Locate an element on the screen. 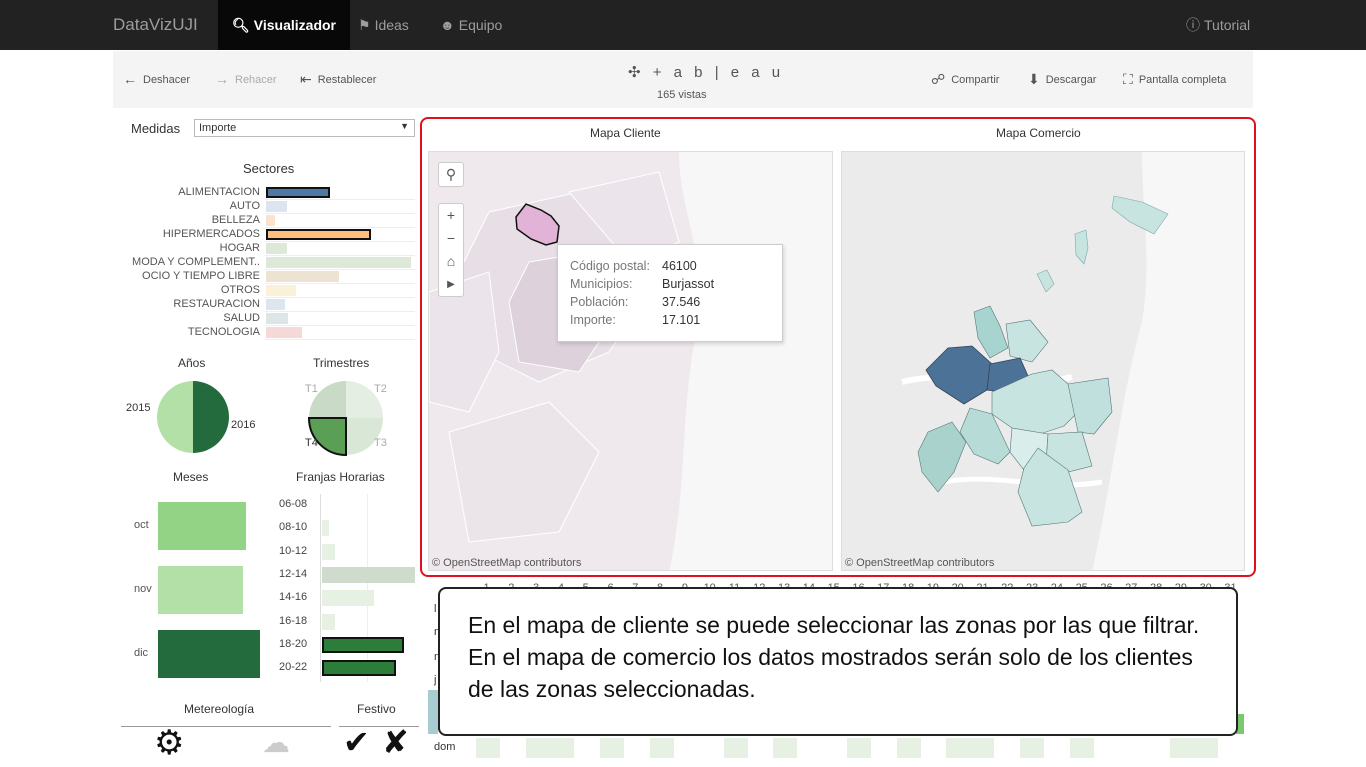  nav-tutorial: ⓘ Tutorial is located at coordinates (1218, 25).